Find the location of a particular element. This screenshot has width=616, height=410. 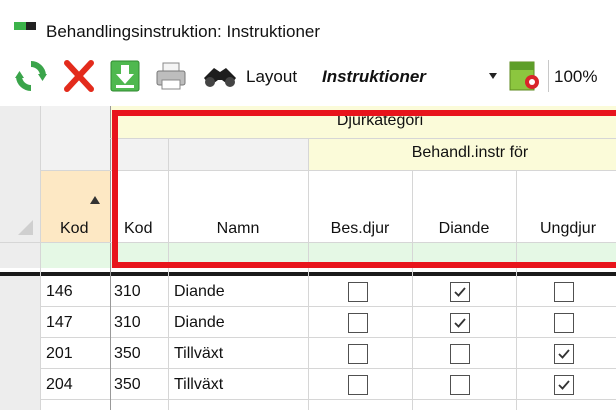

toolbar: Layout Instruktioner 100% is located at coordinates (308, 78).